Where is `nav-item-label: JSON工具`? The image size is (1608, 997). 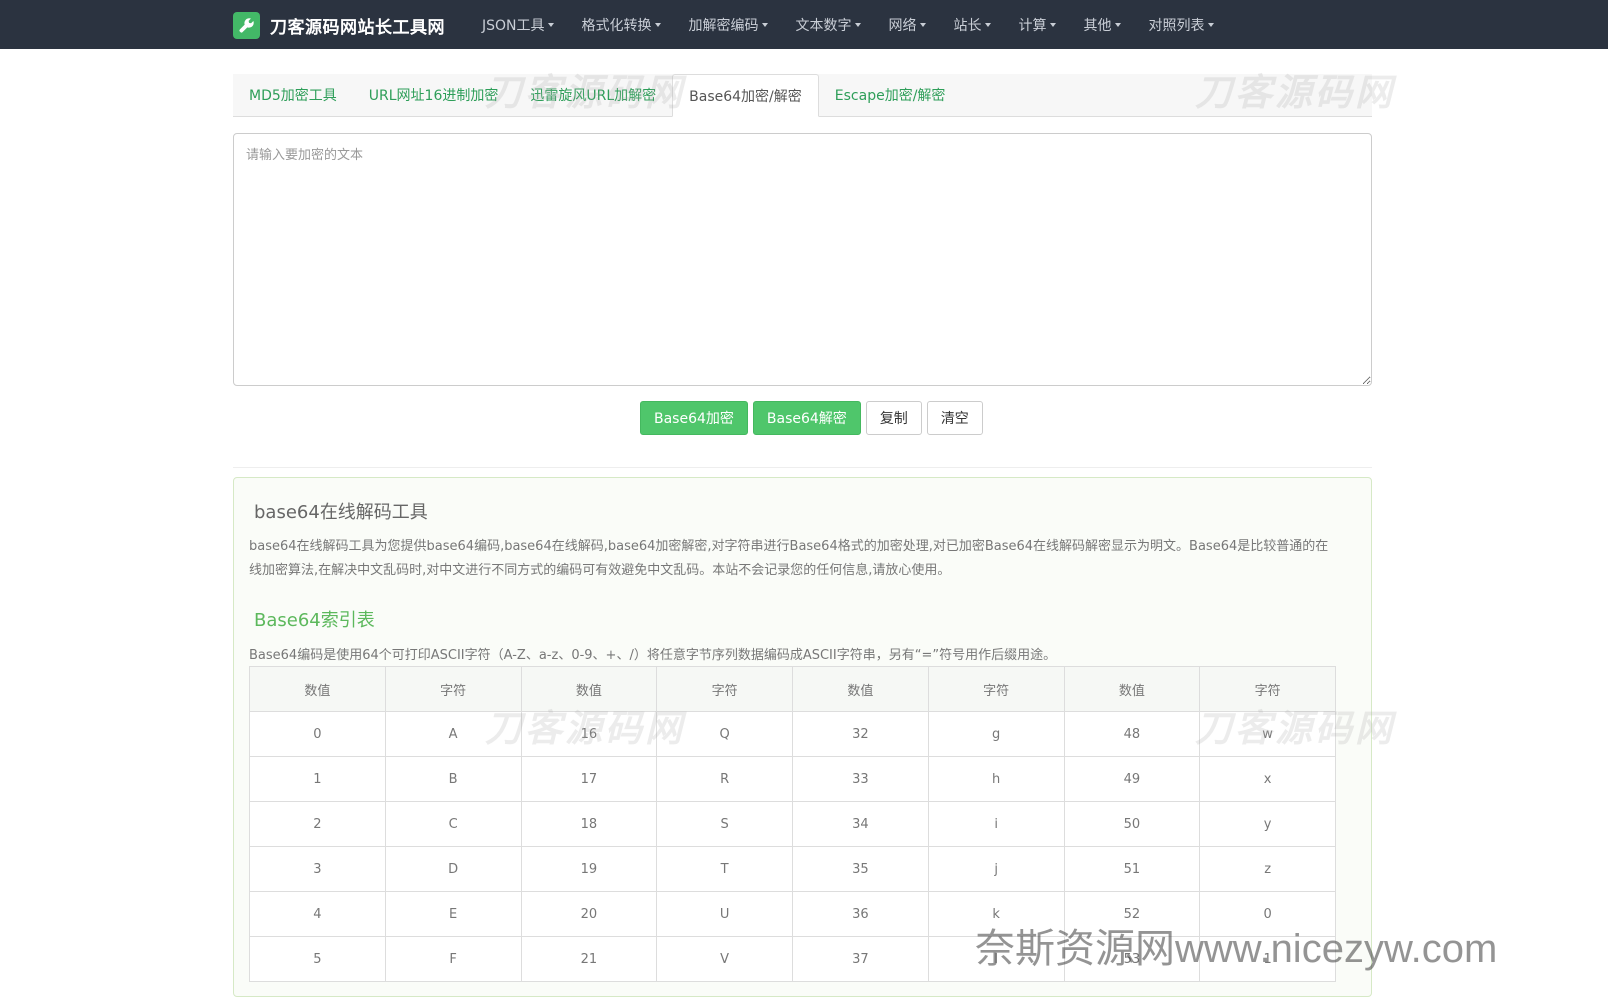
nav-item-label: JSON工具 is located at coordinates (513, 25).